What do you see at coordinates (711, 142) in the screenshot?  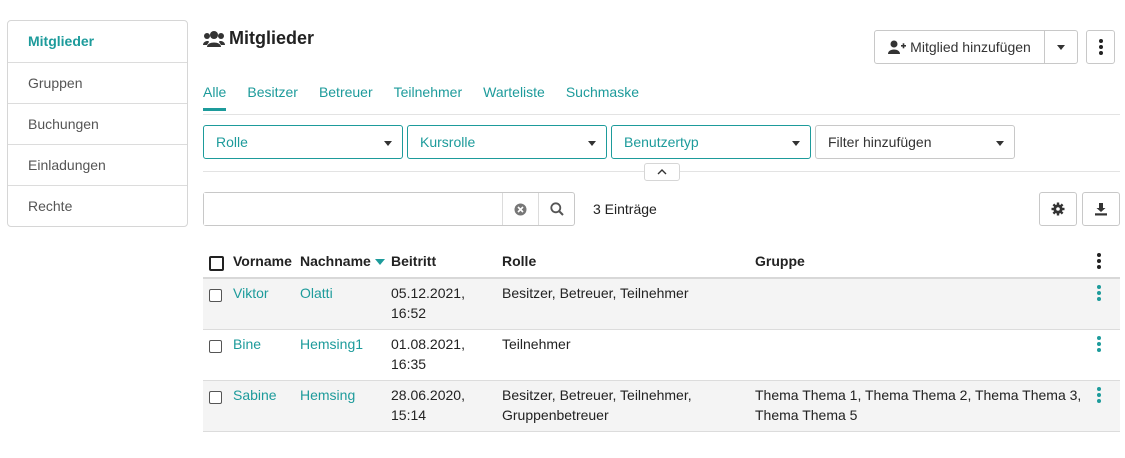 I see `filter-benutzertyp: Benutzertyp` at bounding box center [711, 142].